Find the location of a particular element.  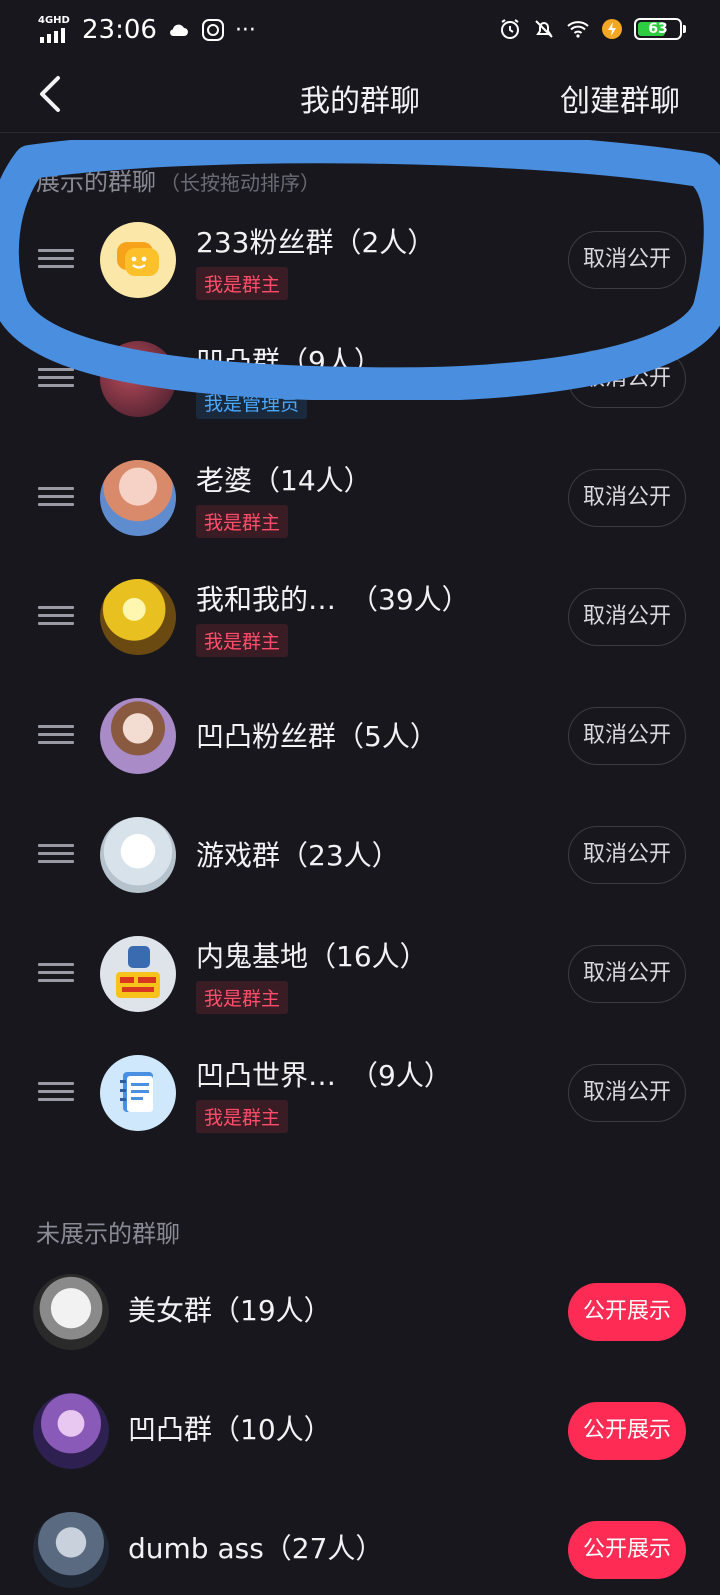

network-type: 4GHD is located at coordinates (54, 20).